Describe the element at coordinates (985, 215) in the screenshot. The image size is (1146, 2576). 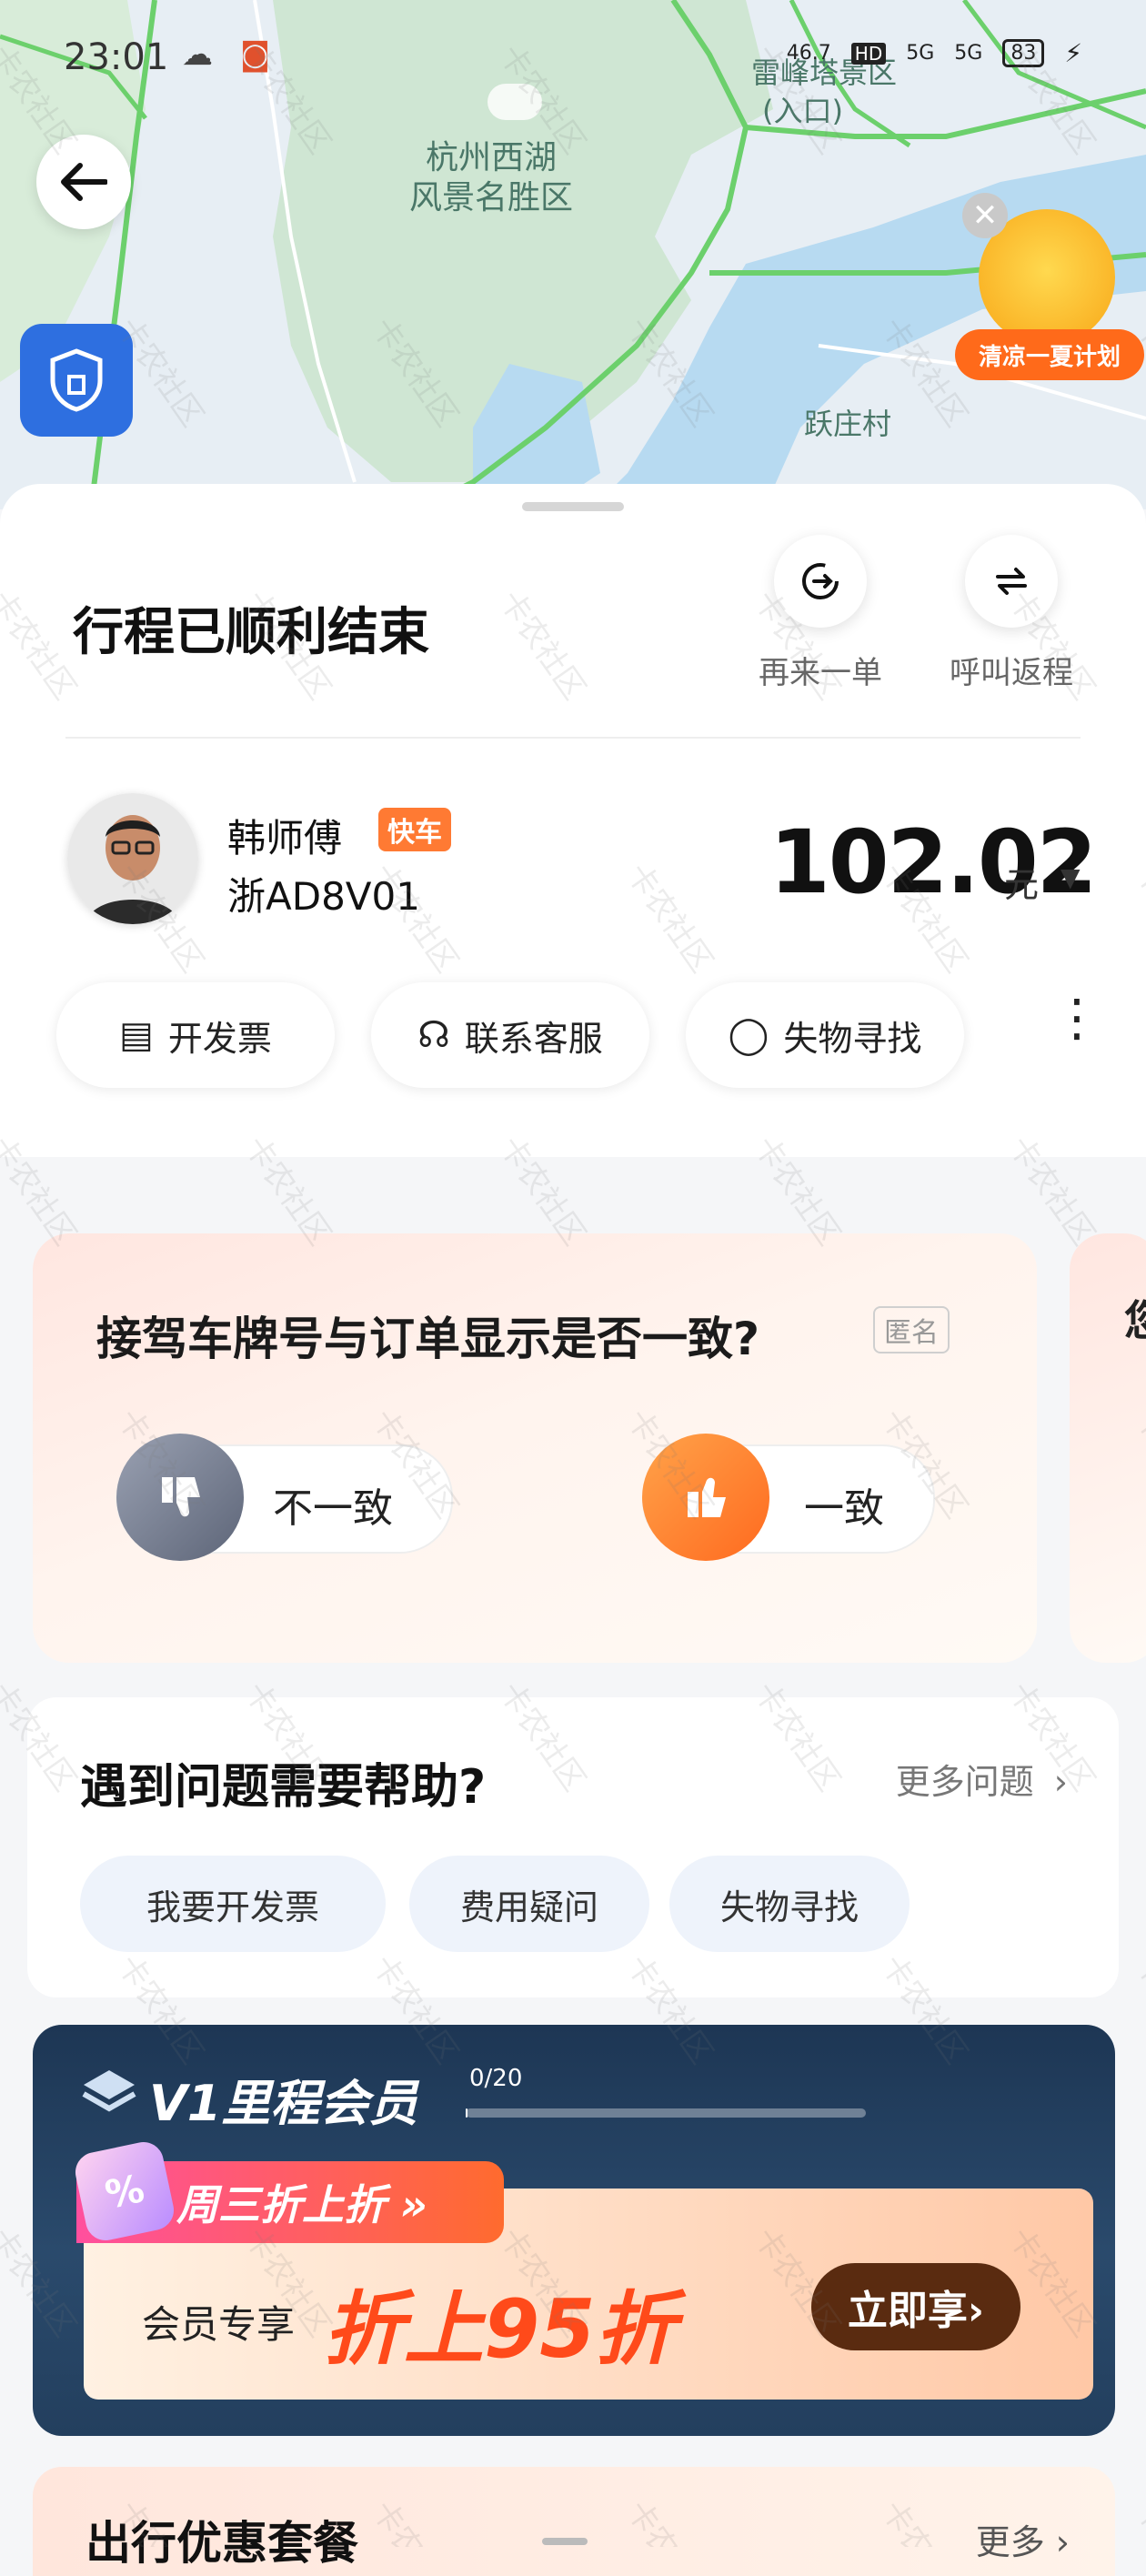
I see `promo-close-button: ✕` at that location.